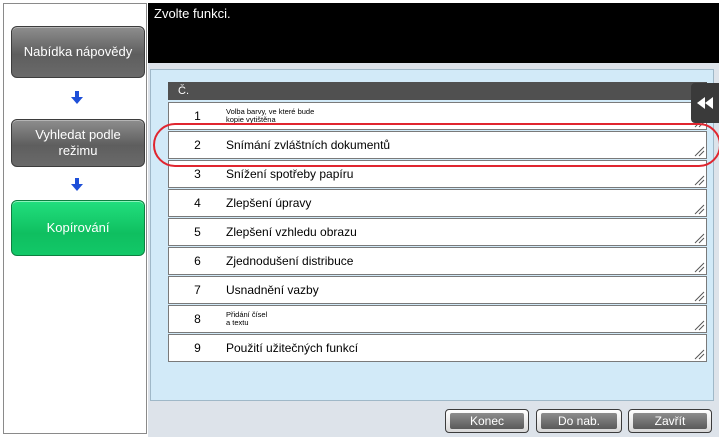 This screenshot has height=437, width=719. I want to click on list-item-row-7: 7 Usnadnění vazby, so click(437, 290).